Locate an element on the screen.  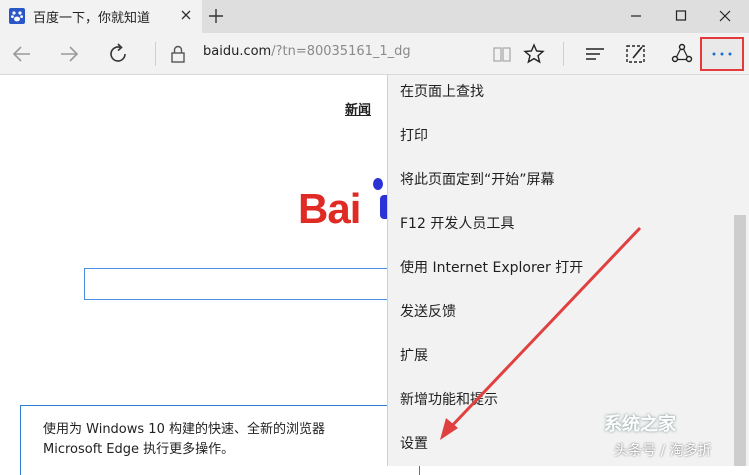
reading-view-icon is located at coordinates (502, 54).